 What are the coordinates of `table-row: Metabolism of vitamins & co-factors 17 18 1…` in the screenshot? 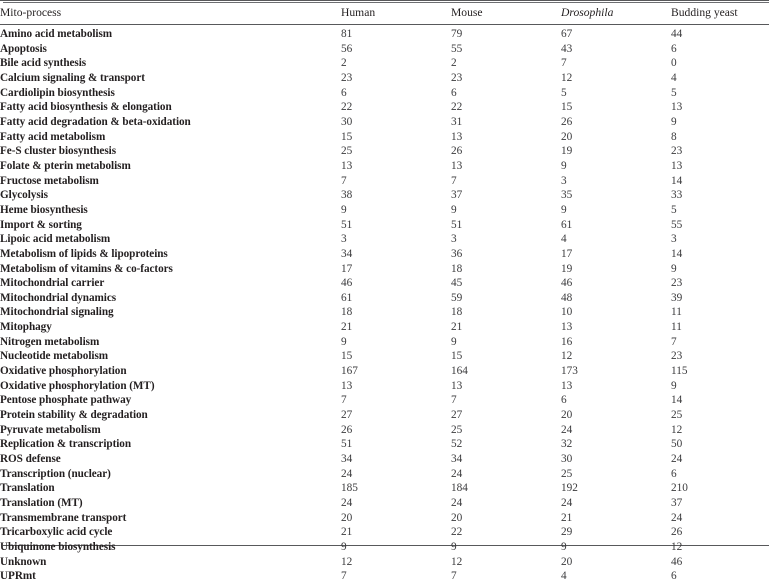 It's located at (384, 269).